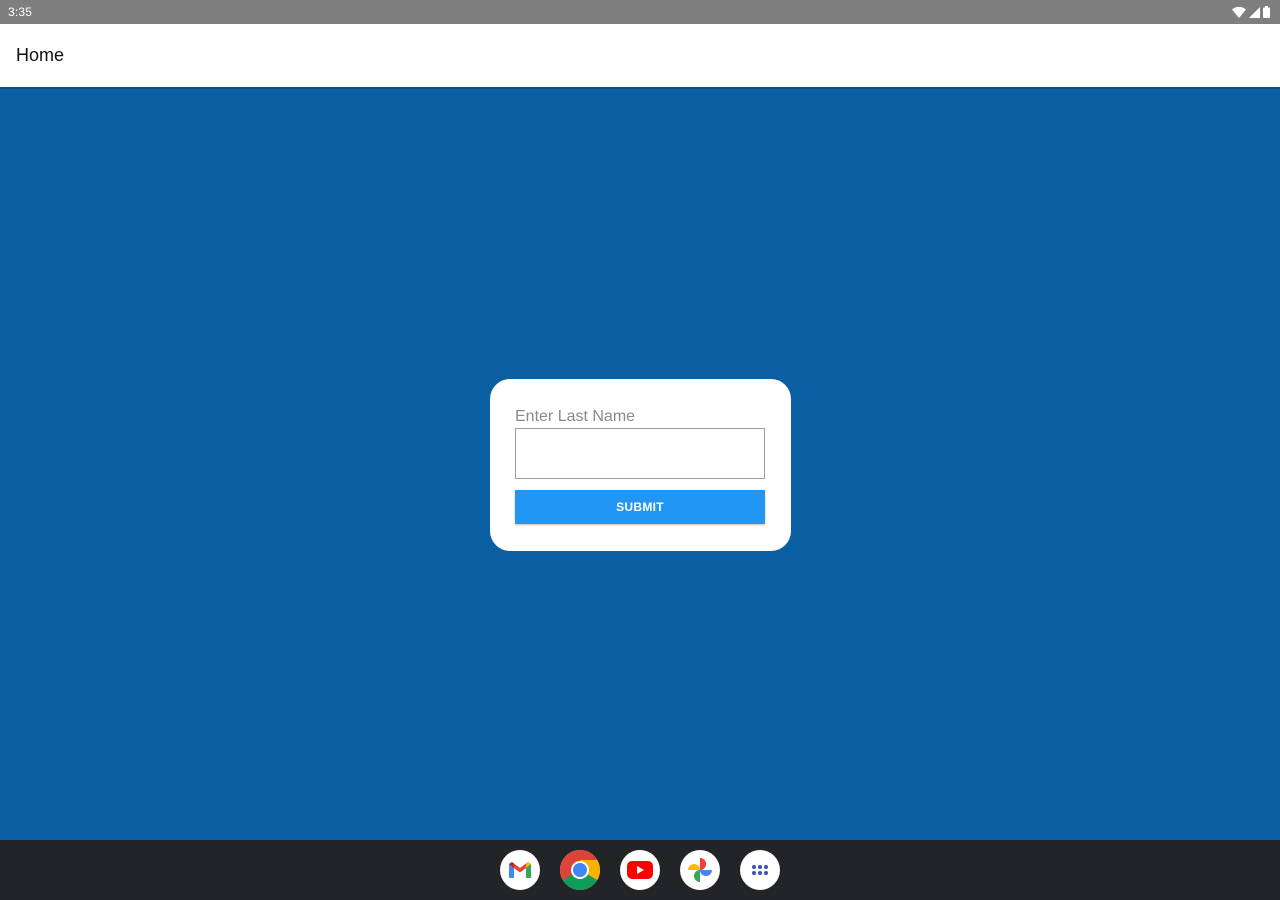  What do you see at coordinates (760, 870) in the screenshot?
I see `app-drawer-icon` at bounding box center [760, 870].